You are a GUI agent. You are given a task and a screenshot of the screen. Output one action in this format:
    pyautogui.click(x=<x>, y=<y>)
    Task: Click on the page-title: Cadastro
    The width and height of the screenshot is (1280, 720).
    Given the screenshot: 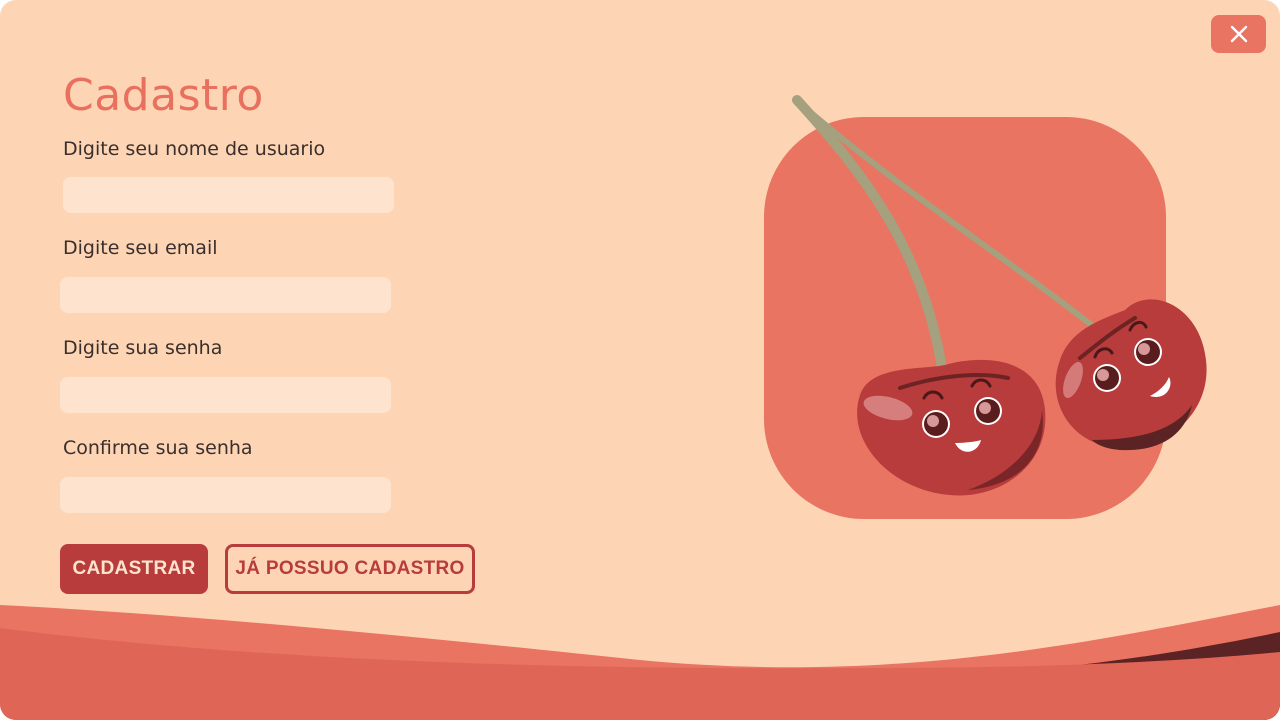 What is the action you would take?
    pyautogui.click(x=163, y=95)
    